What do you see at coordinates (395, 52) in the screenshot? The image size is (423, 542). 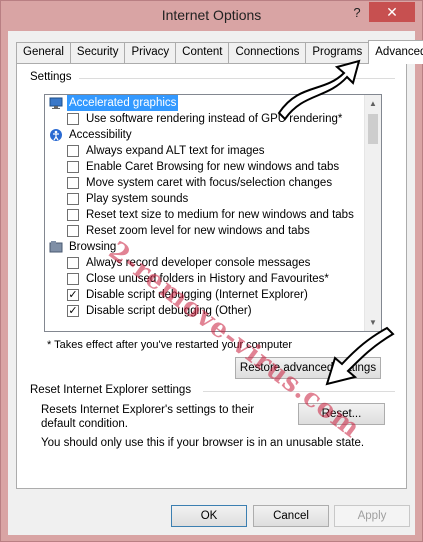 I see `tab-advanced: Advanced` at bounding box center [395, 52].